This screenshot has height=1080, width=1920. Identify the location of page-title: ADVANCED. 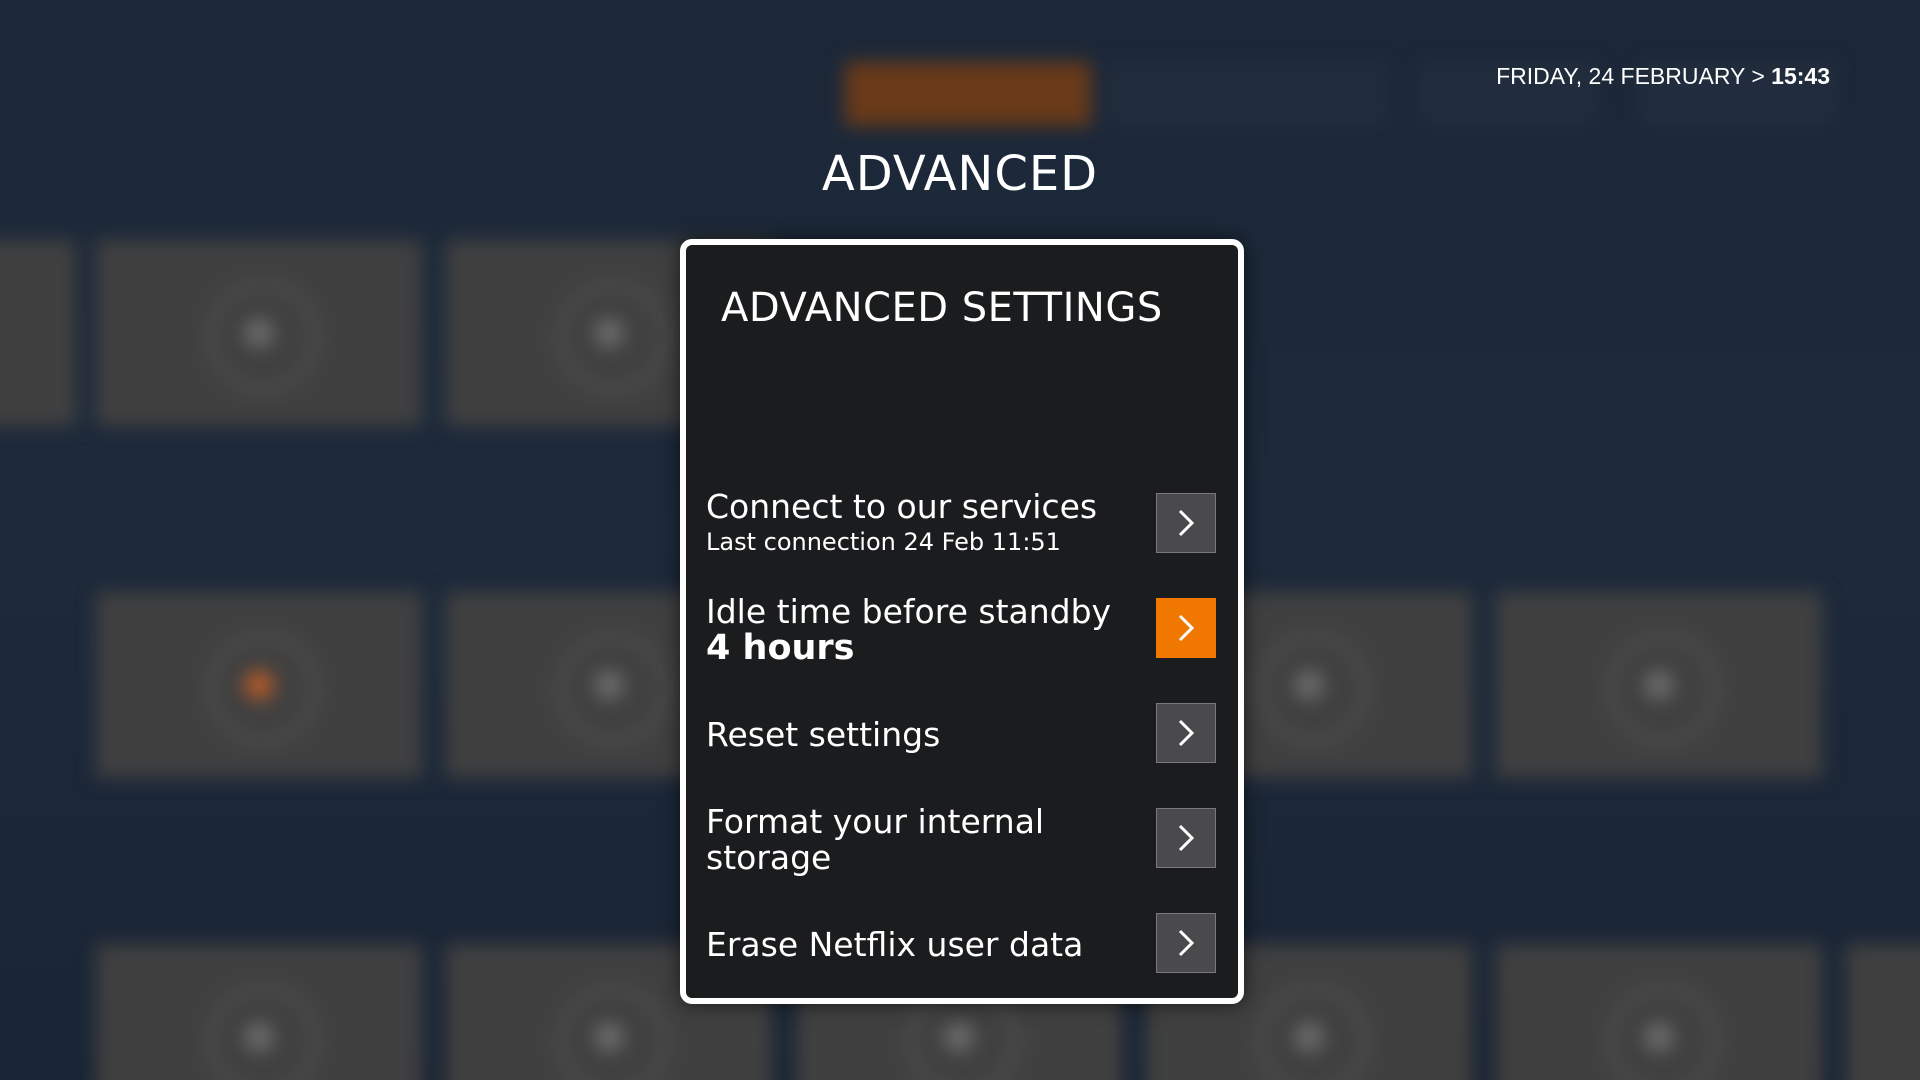
(960, 174).